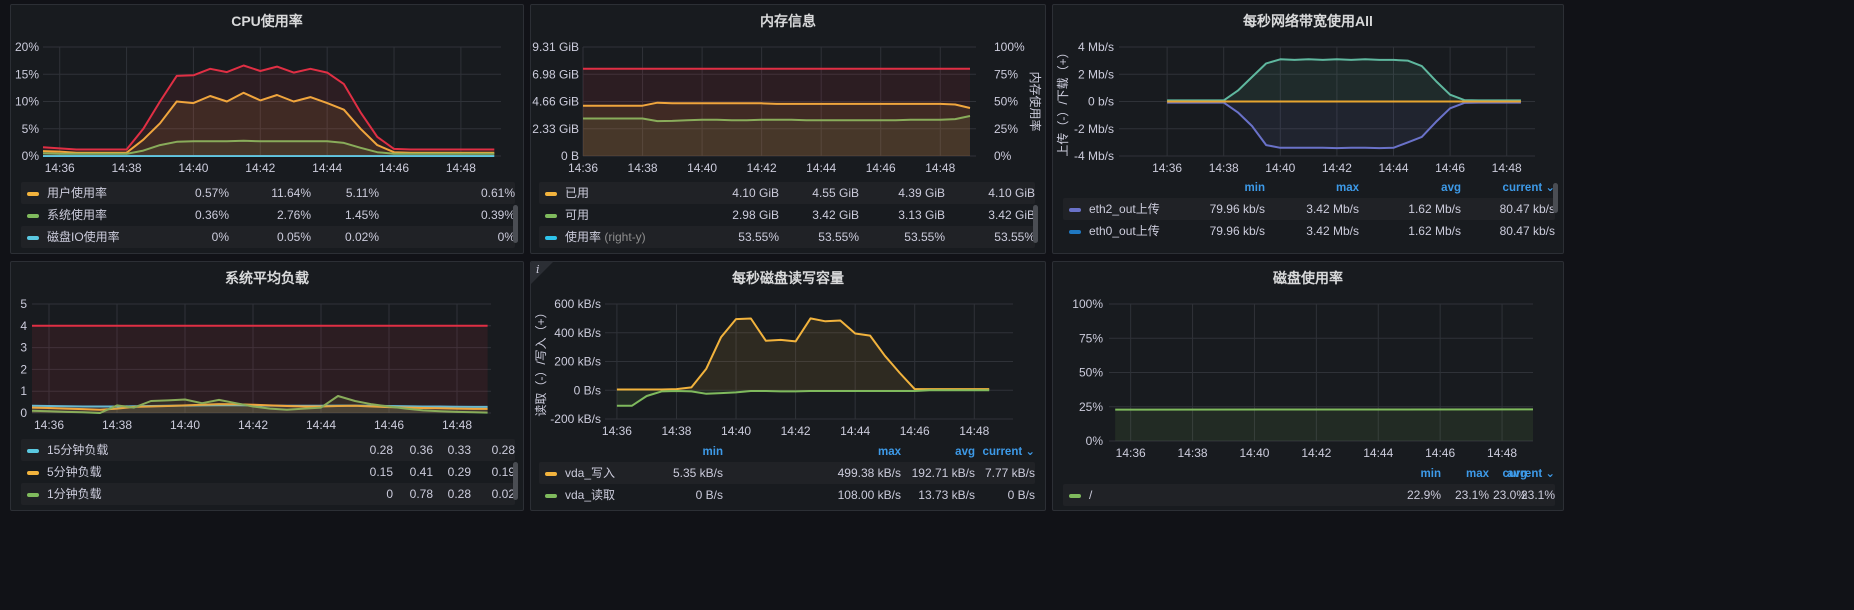 The width and height of the screenshot is (1854, 610). I want to click on y-tick-label: 4, so click(23, 326).